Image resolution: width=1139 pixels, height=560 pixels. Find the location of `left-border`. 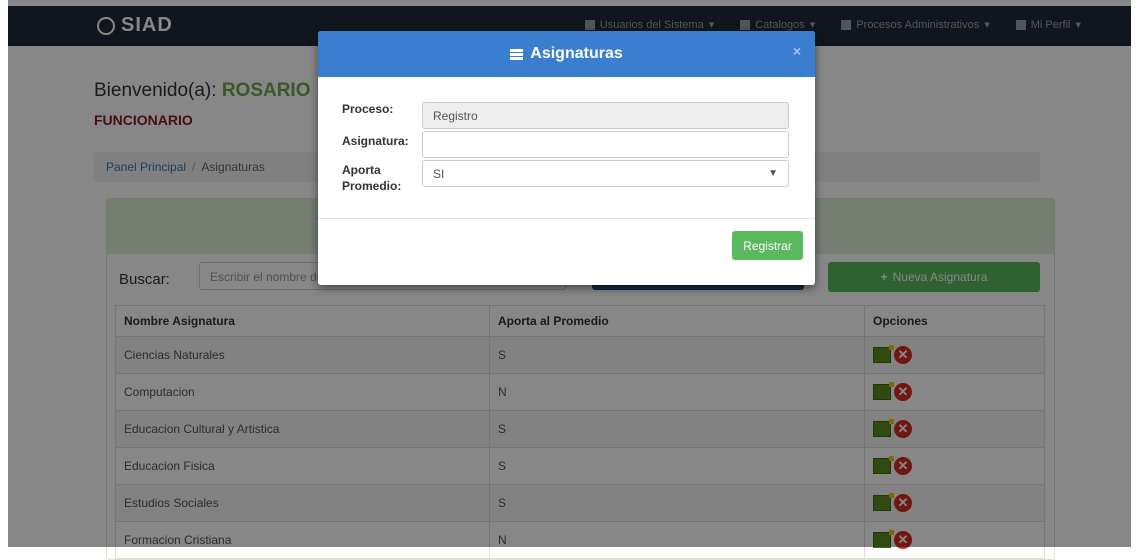

left-border is located at coordinates (4, 273).